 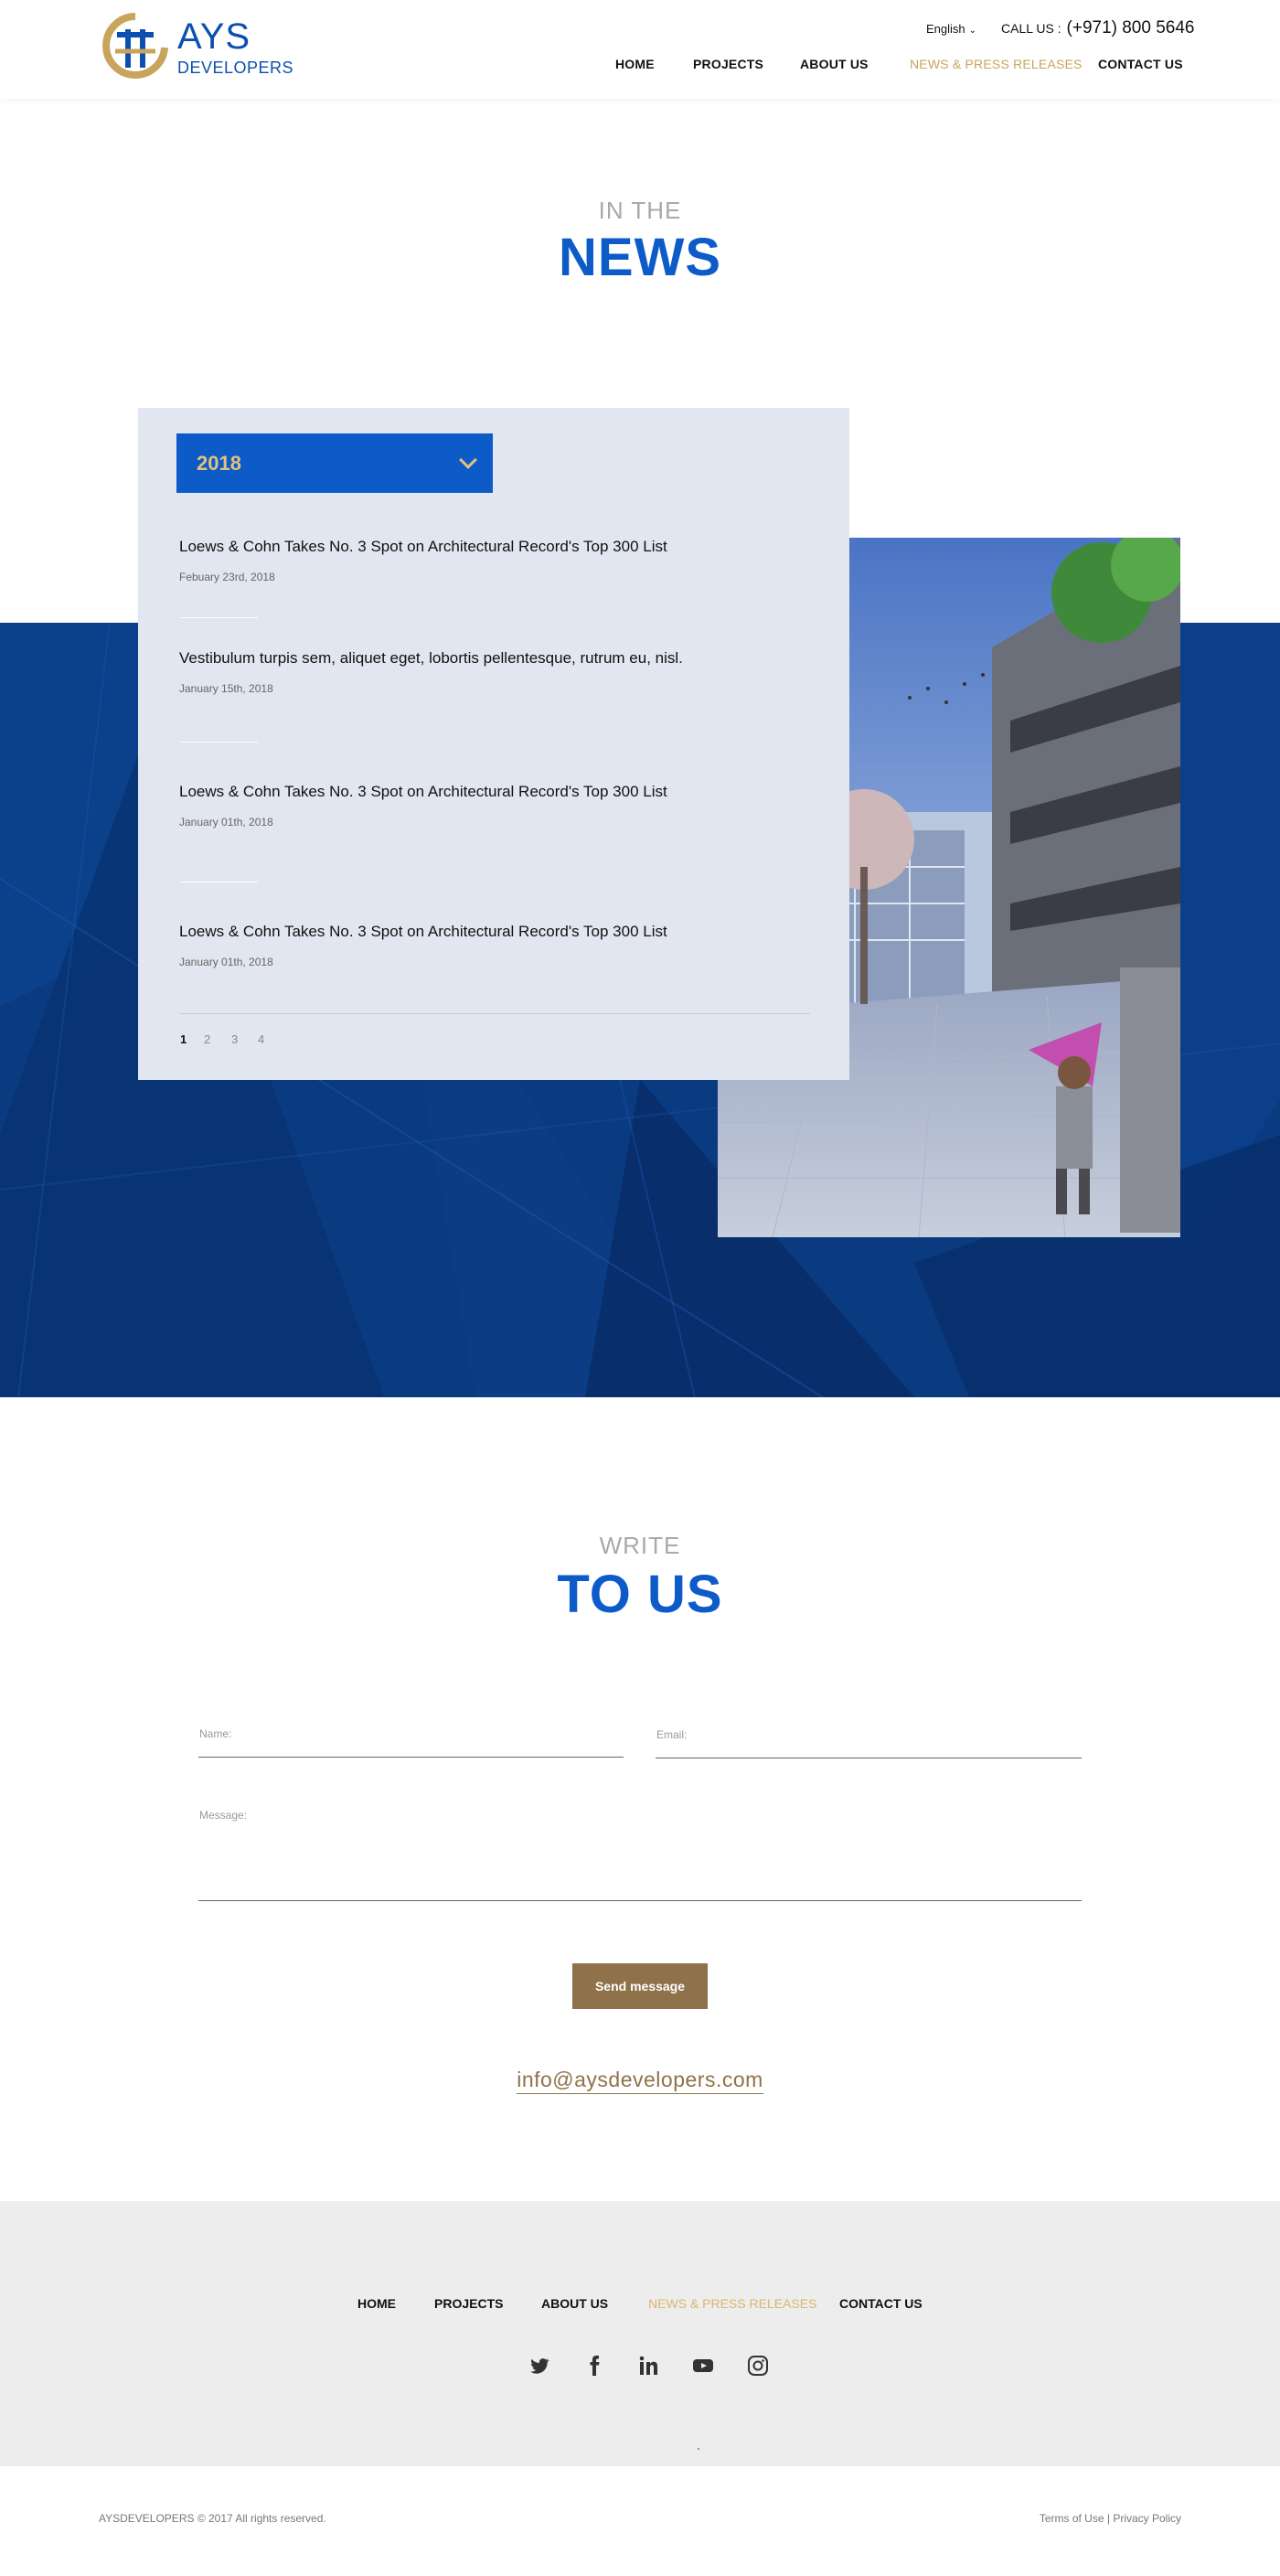 What do you see at coordinates (945, 29) in the screenshot?
I see `language-label: English` at bounding box center [945, 29].